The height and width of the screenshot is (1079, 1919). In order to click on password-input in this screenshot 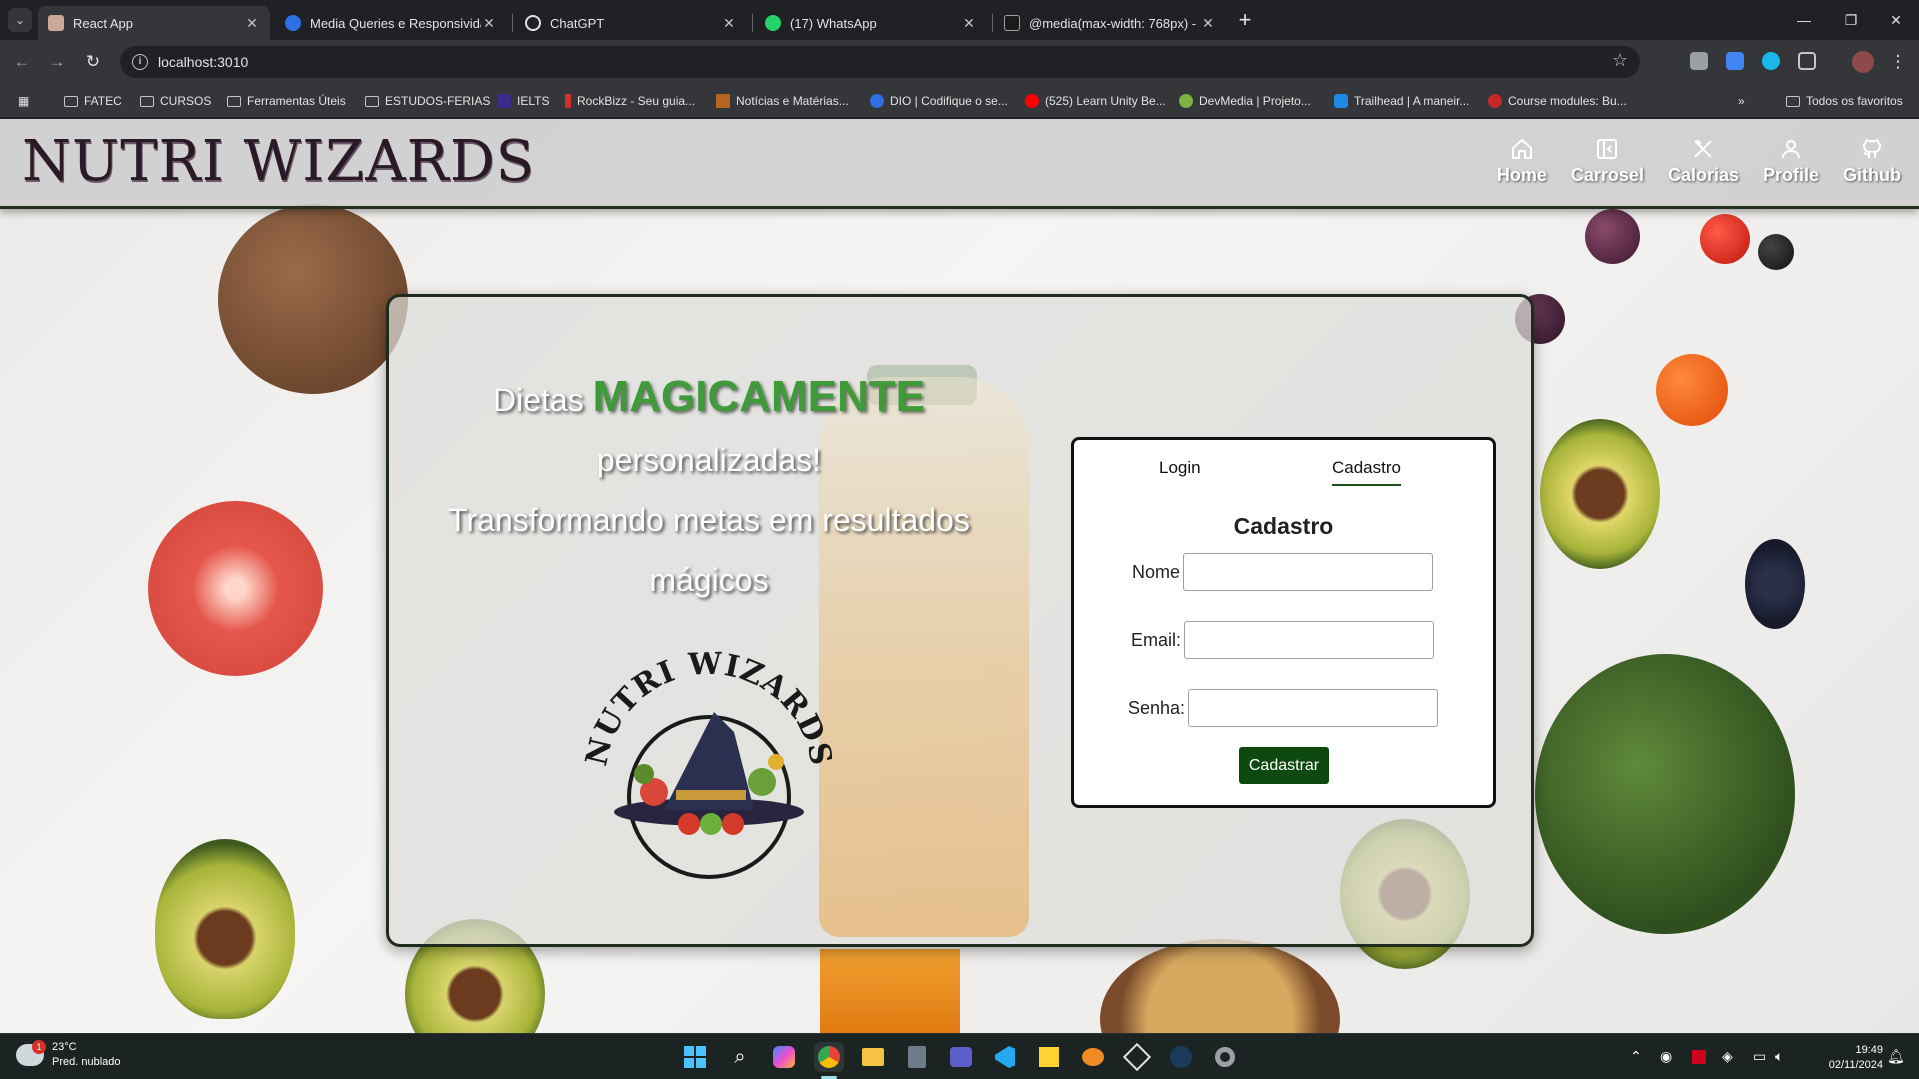, I will do `click(1313, 708)`.